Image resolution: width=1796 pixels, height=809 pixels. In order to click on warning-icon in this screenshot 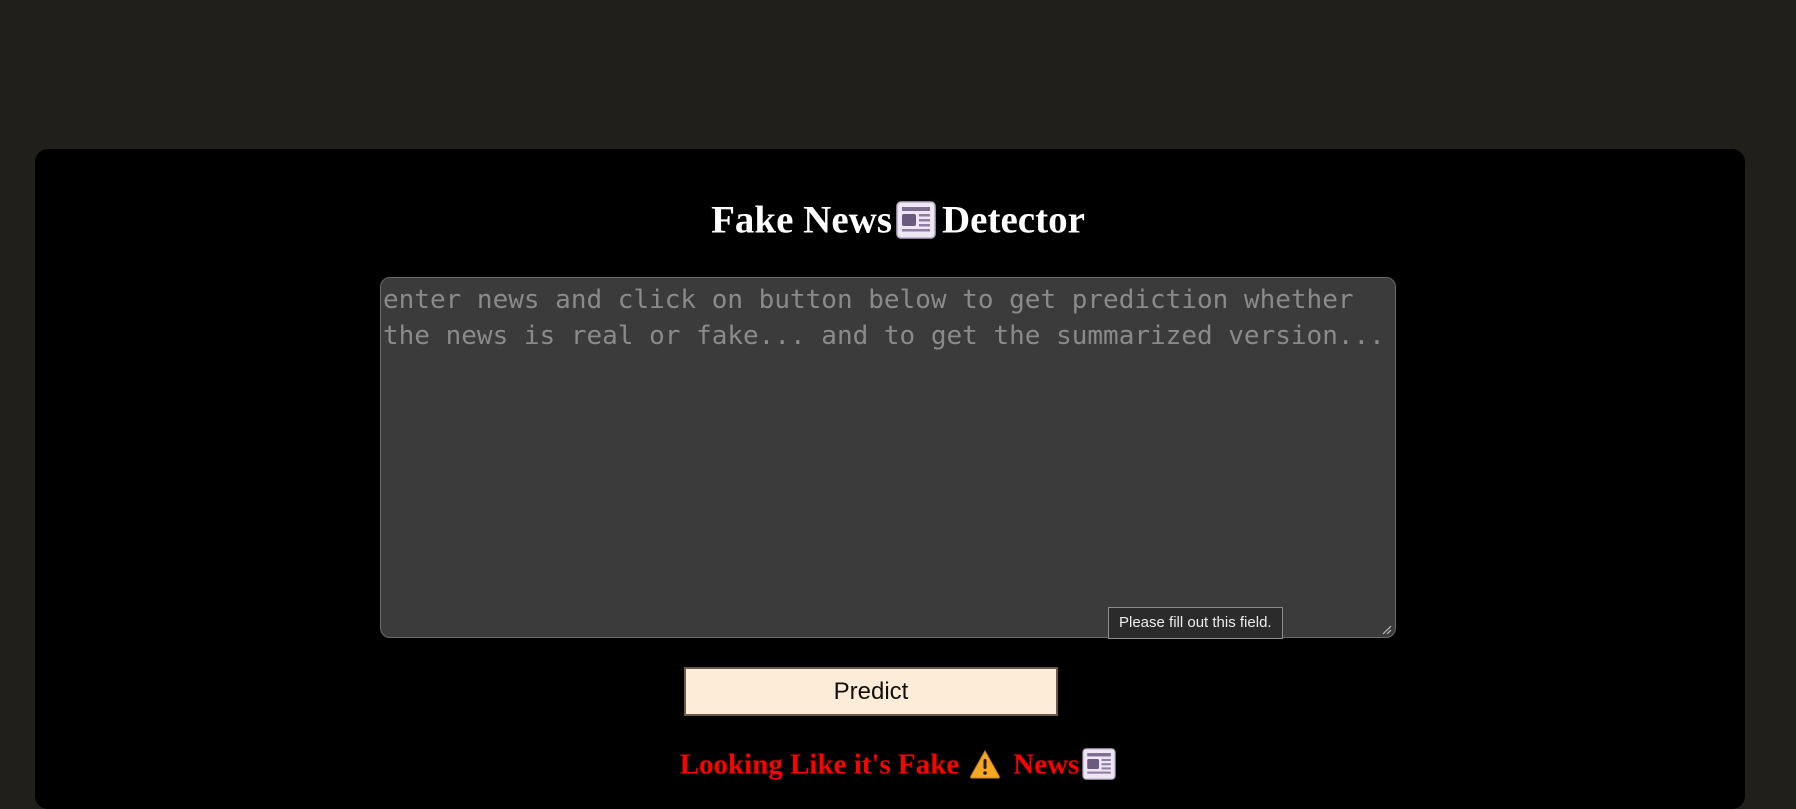, I will do `click(985, 764)`.